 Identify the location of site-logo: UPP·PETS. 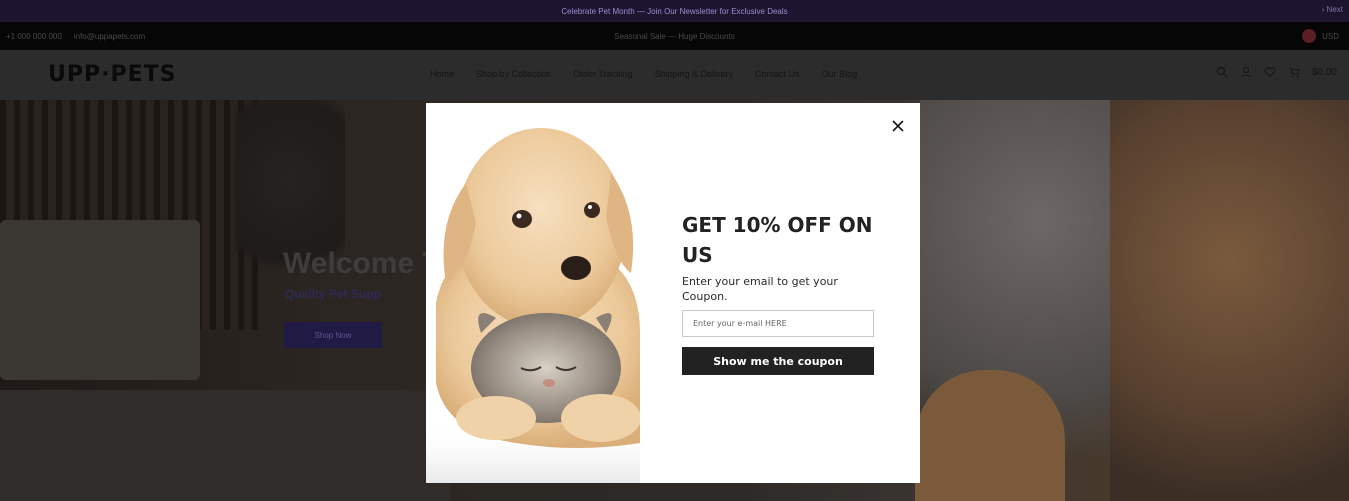
(112, 74).